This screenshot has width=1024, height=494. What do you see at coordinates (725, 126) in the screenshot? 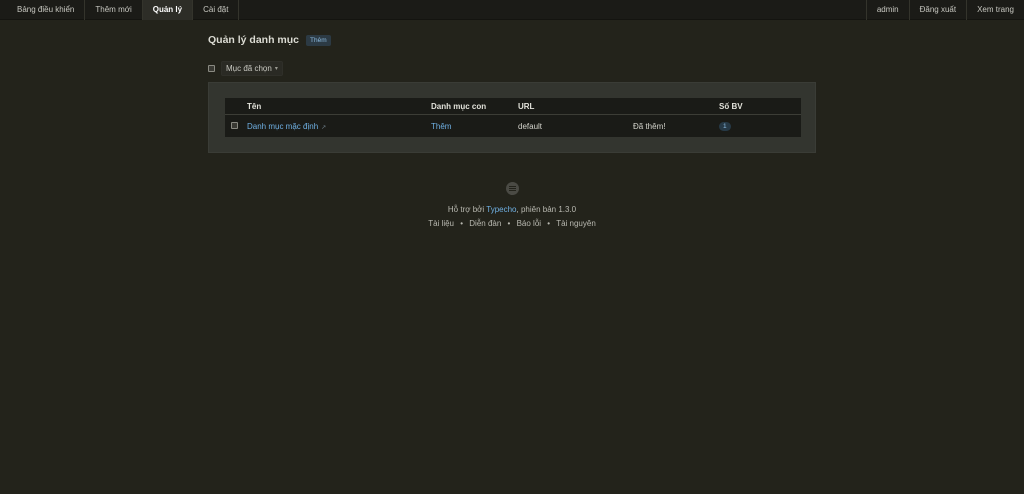
I see `post-count-badge: 1` at bounding box center [725, 126].